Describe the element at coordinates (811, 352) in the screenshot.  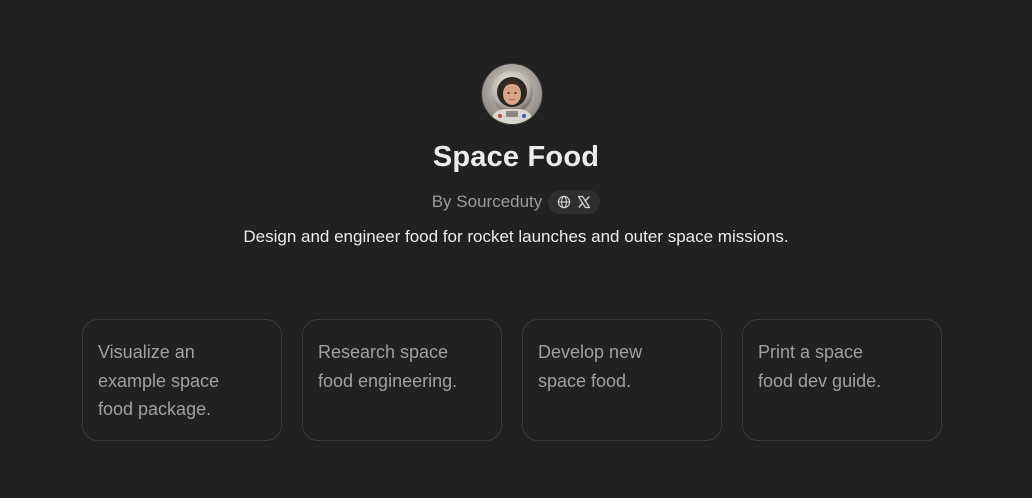
I see `starter-line: Print a space` at that location.